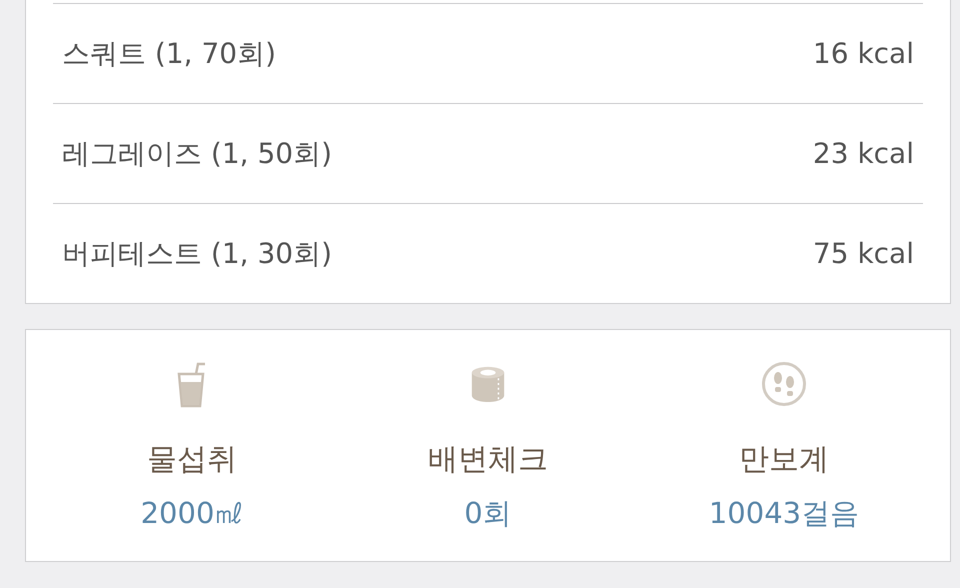 This screenshot has height=588, width=960. What do you see at coordinates (488, 513) in the screenshot?
I see `stat-value: 0회` at bounding box center [488, 513].